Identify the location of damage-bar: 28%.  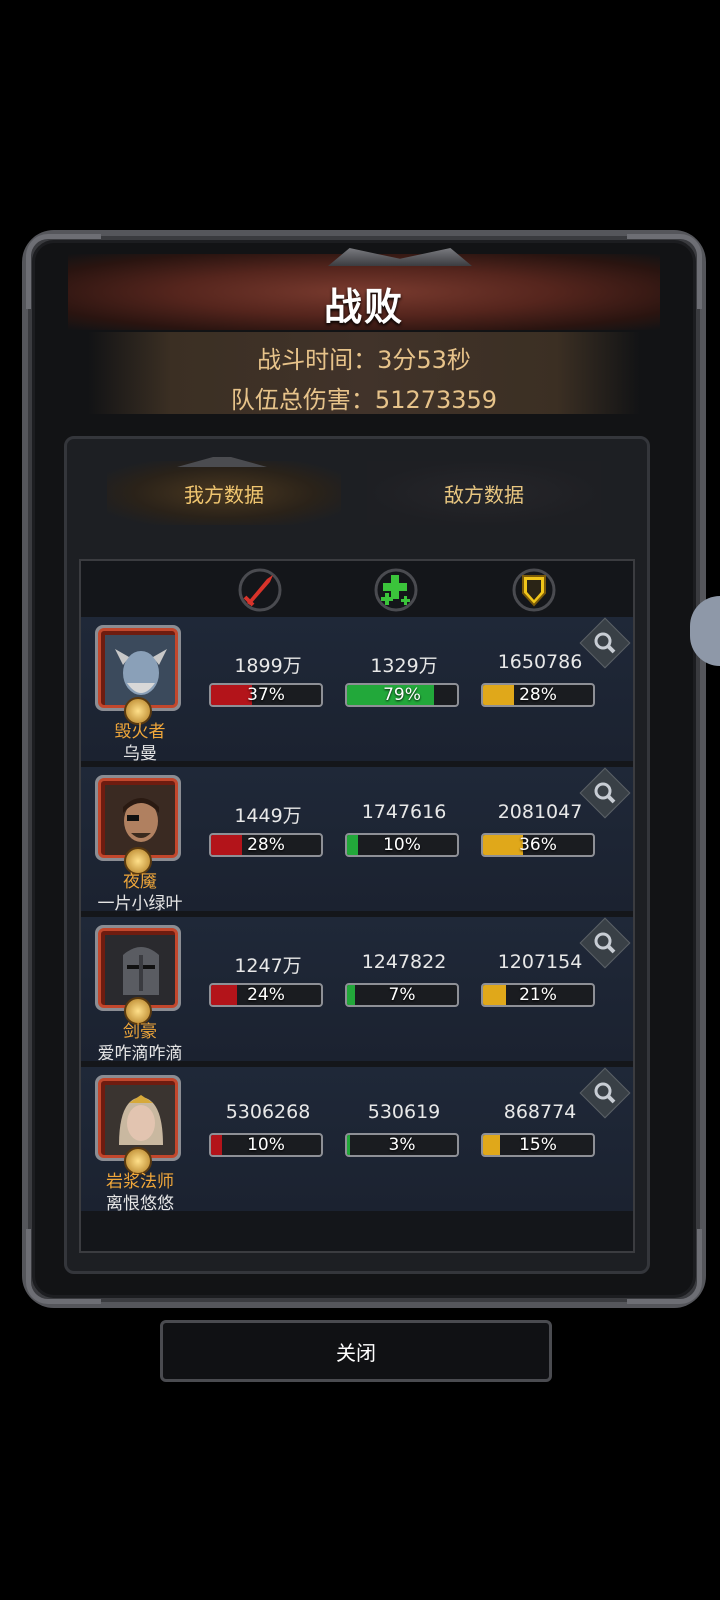
(266, 845).